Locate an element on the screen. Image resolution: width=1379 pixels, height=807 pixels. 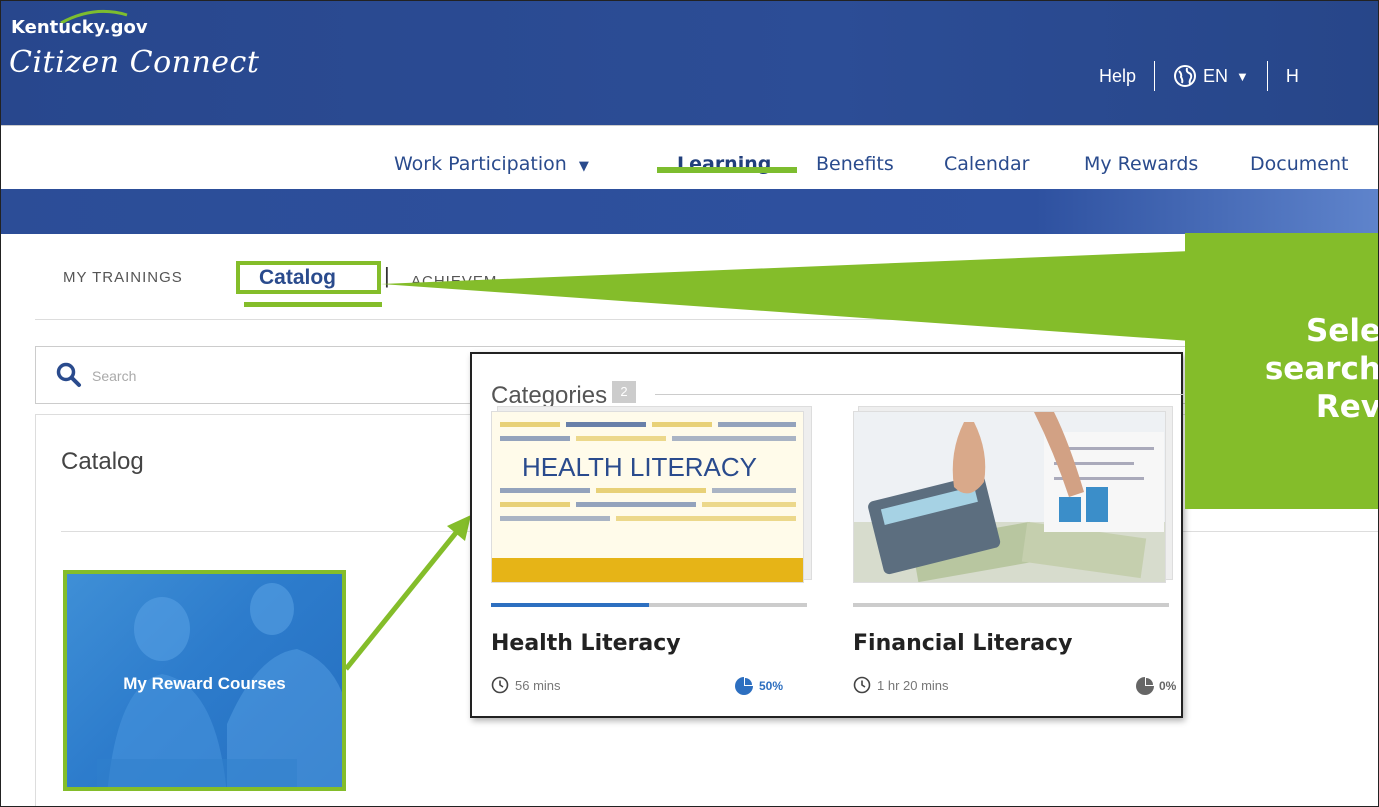
my-reward-courses-card: My Reward Courses is located at coordinates (204, 680).